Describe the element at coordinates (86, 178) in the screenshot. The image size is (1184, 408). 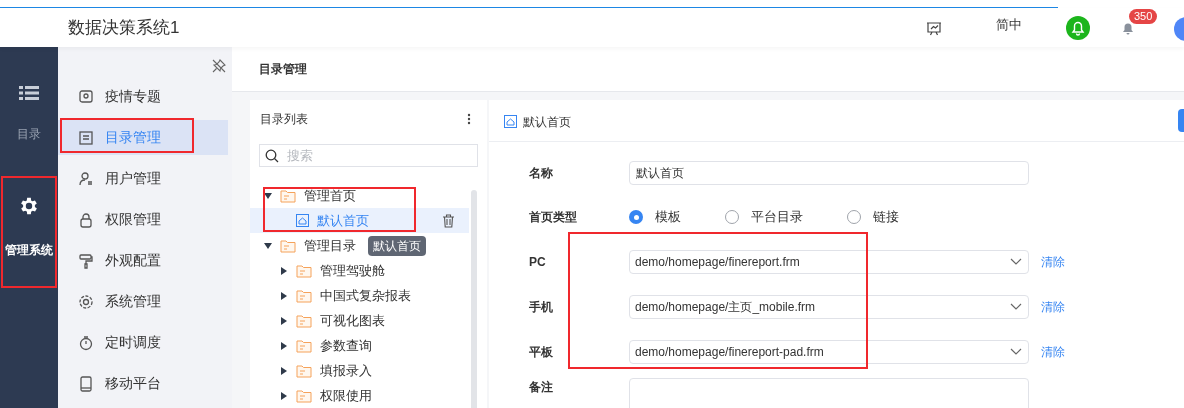
I see `user-icon` at that location.